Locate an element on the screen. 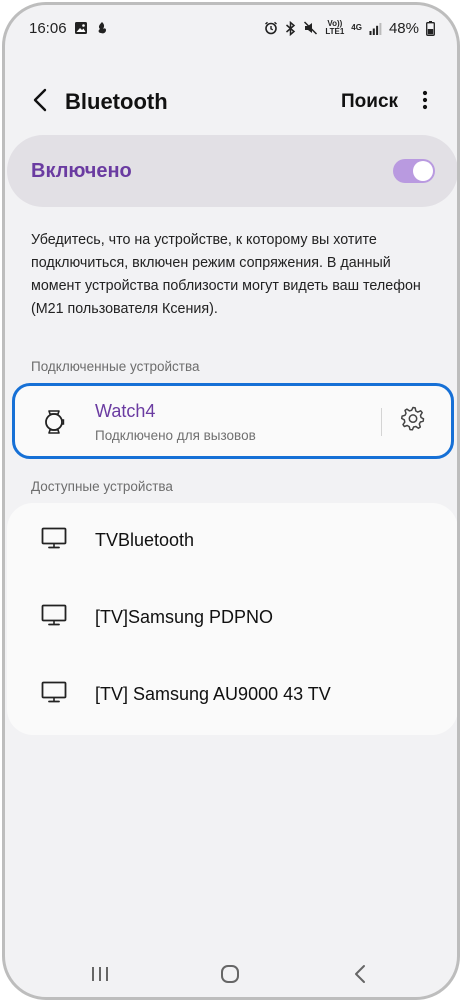  bluetooth-state-label: Включено is located at coordinates (81, 170).